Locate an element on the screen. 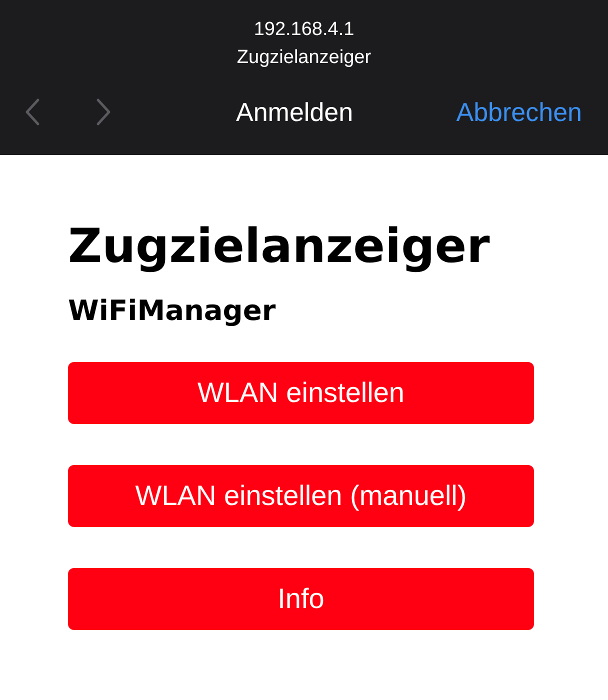 Image resolution: width=608 pixels, height=700 pixels. sheet-title: Anmelden is located at coordinates (295, 112).